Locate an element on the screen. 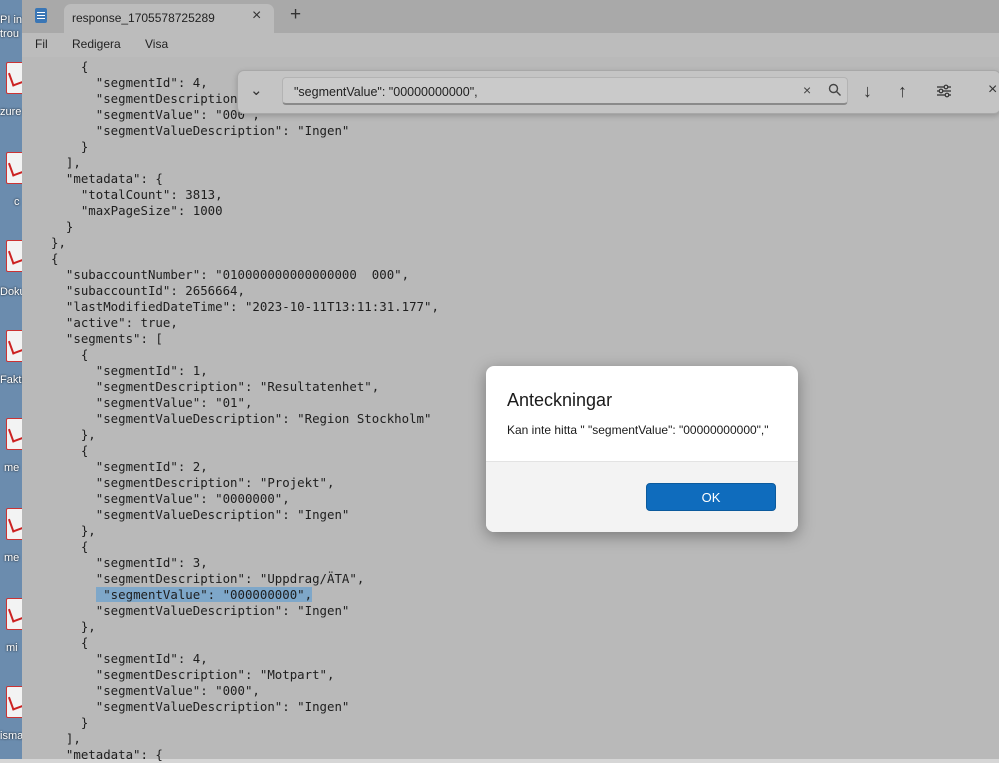  code-line: "segmentId": 1, is located at coordinates (129, 370).